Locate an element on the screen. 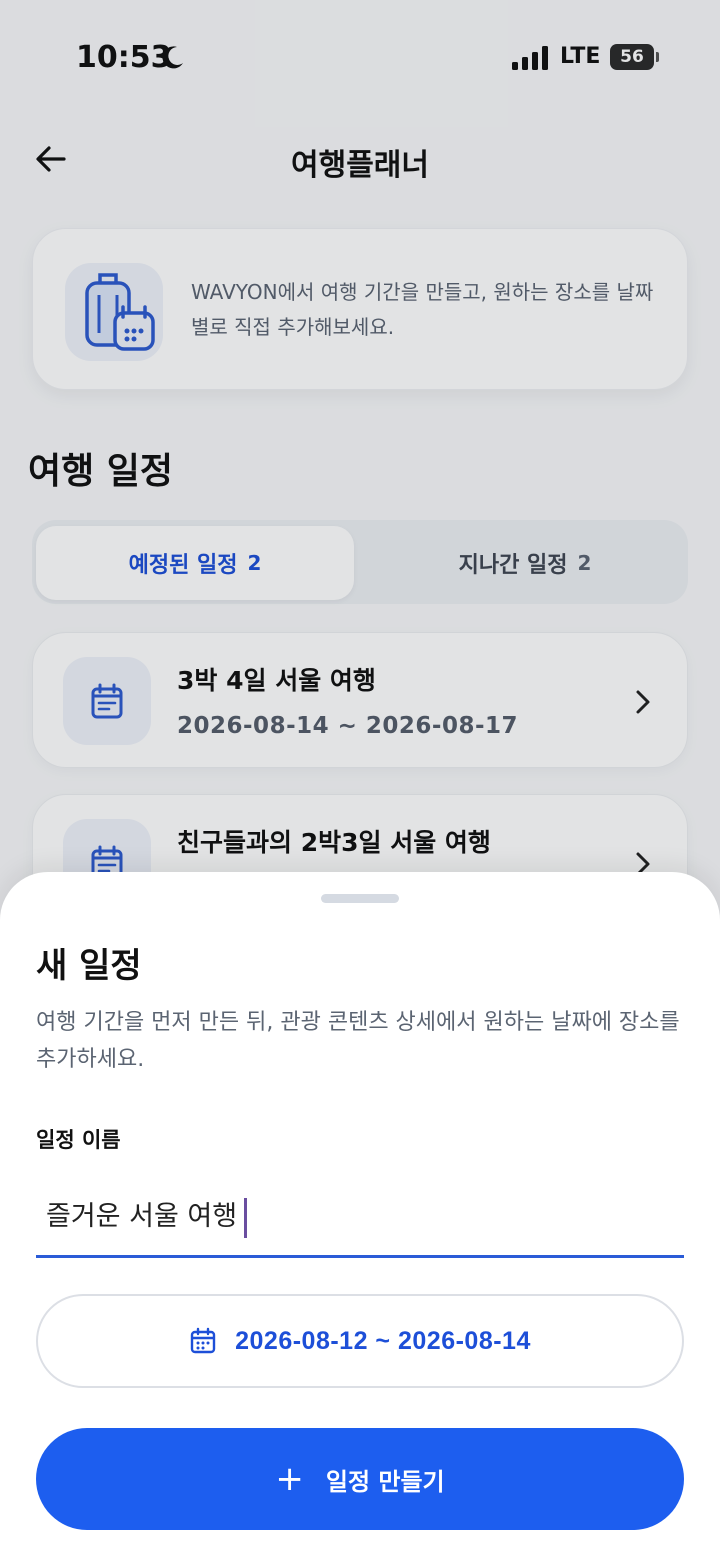 This screenshot has width=720, height=1565. schedule-name-input is located at coordinates (360, 1223).